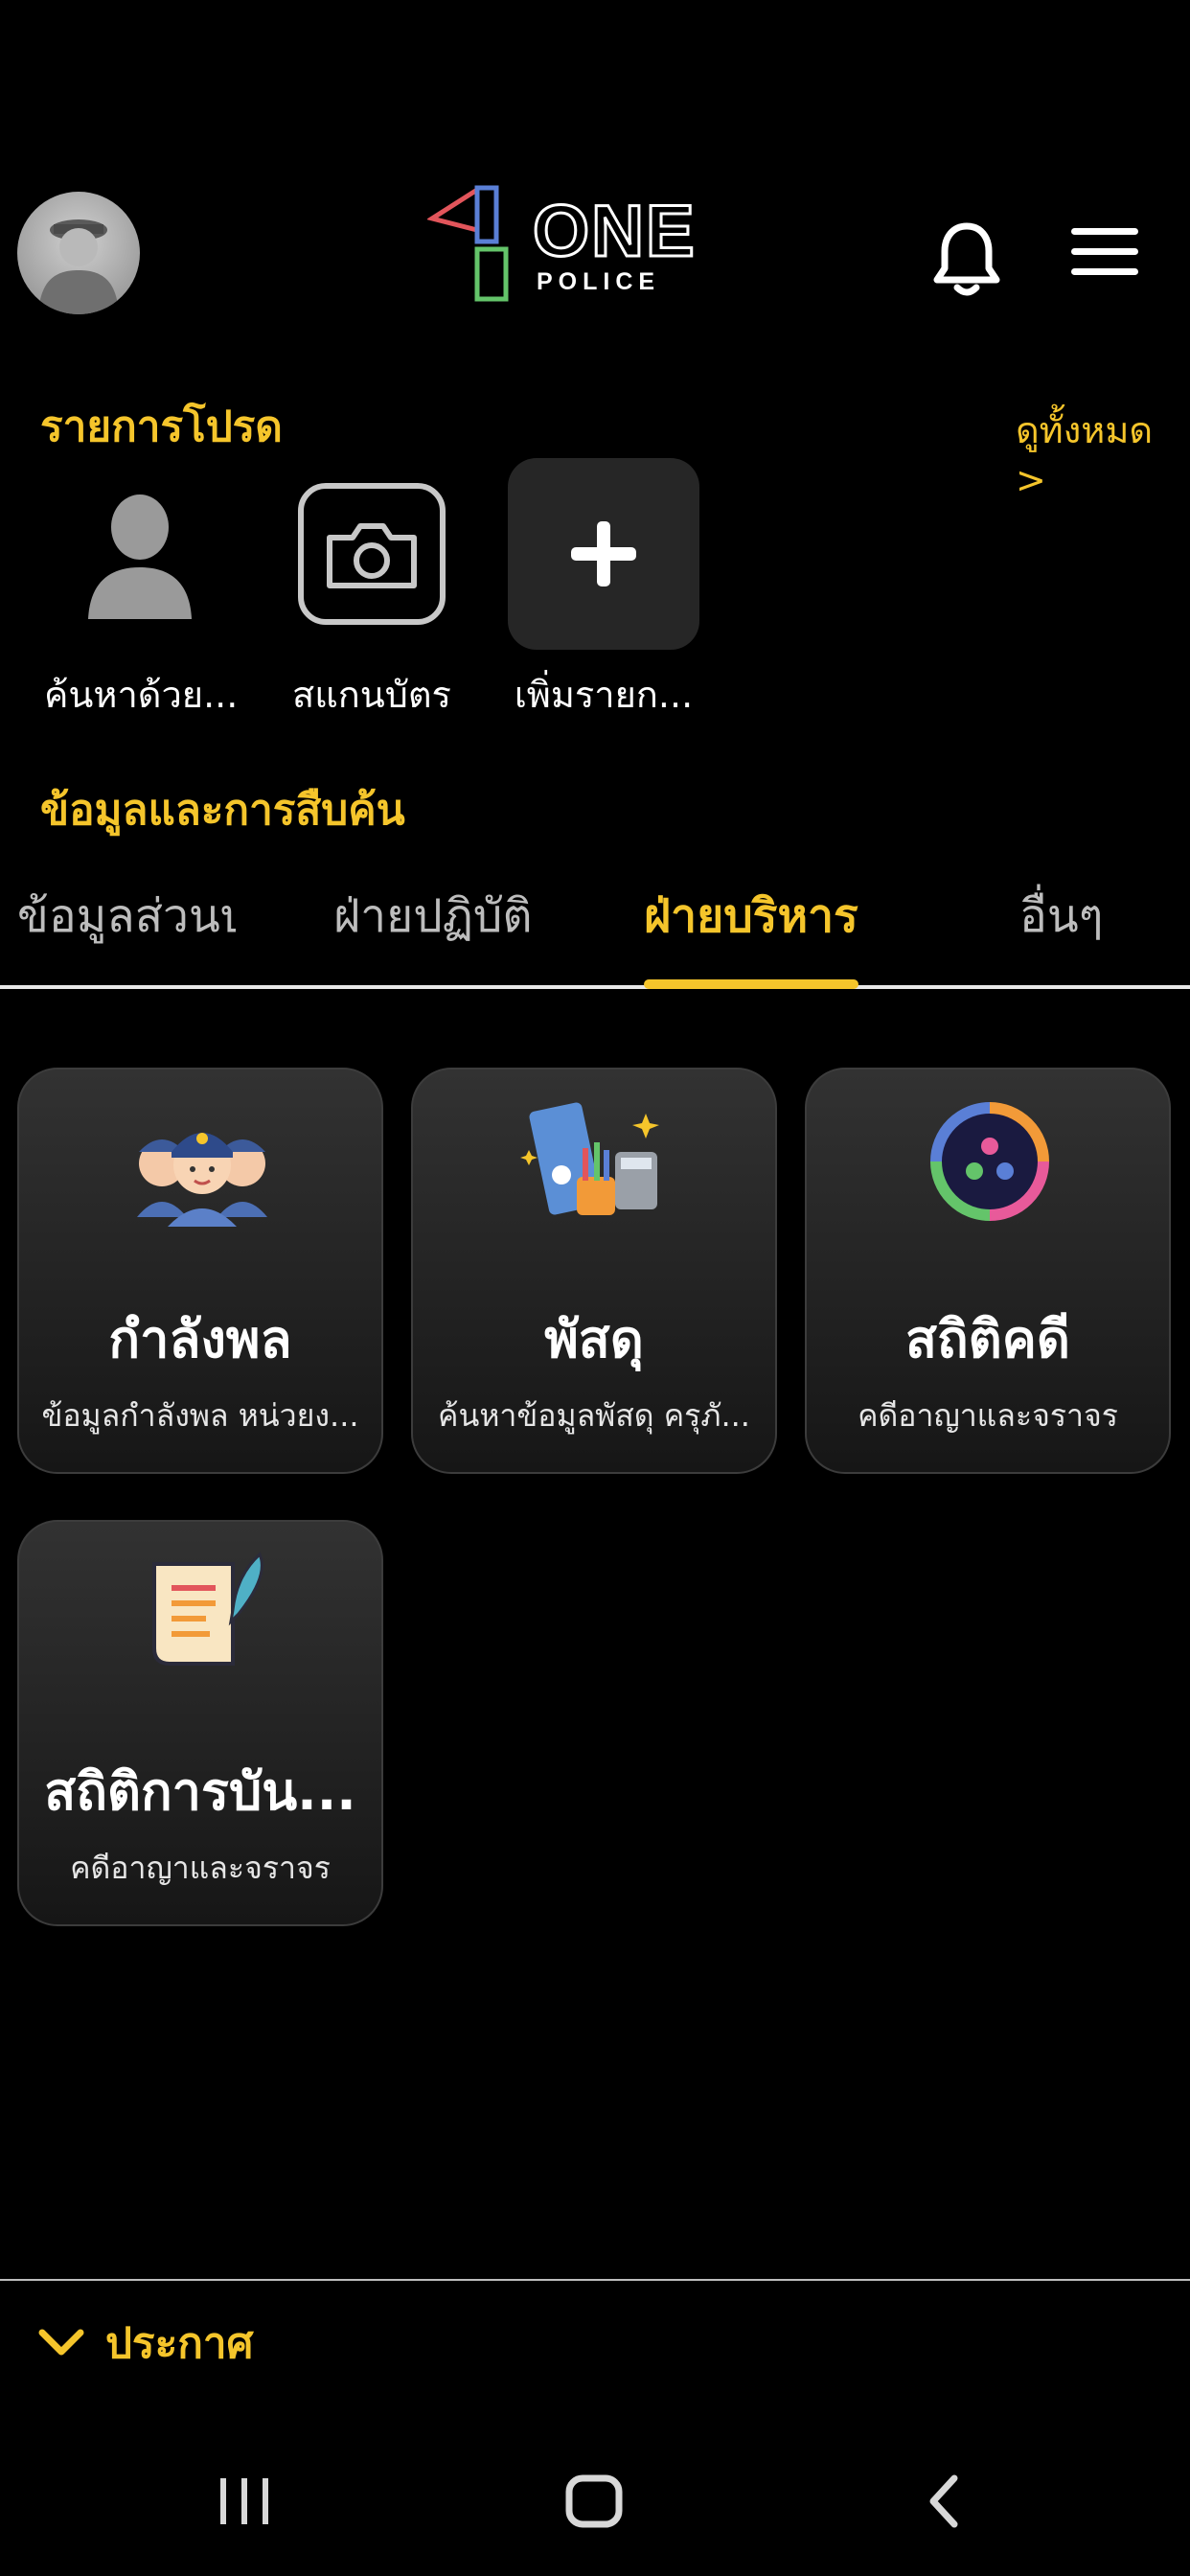  Describe the element at coordinates (989, 1161) in the screenshot. I see `statistics-ring-icon` at that location.